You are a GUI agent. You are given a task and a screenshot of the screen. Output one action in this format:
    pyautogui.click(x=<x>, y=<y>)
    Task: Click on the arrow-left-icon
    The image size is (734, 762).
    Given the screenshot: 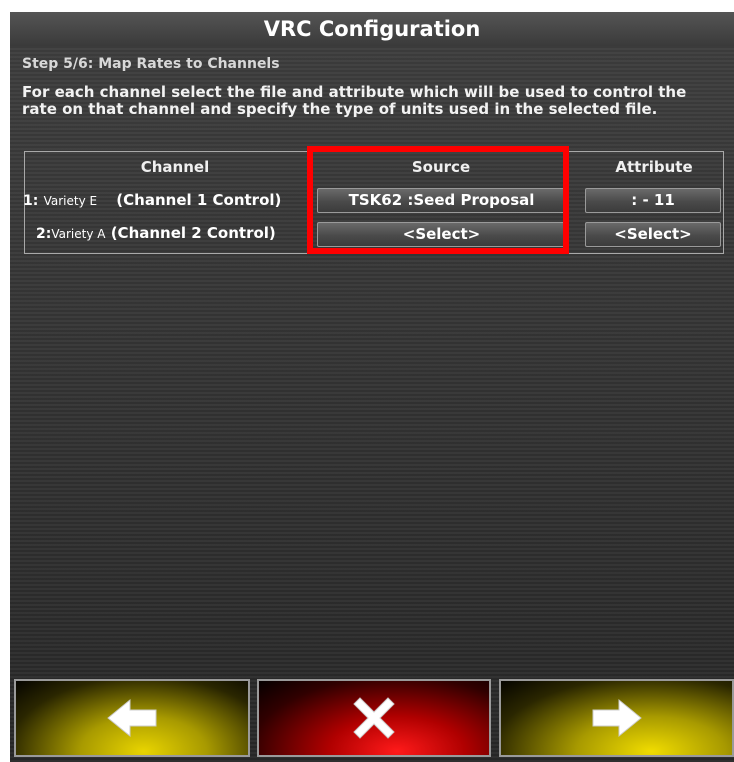 What is the action you would take?
    pyautogui.click(x=132, y=718)
    